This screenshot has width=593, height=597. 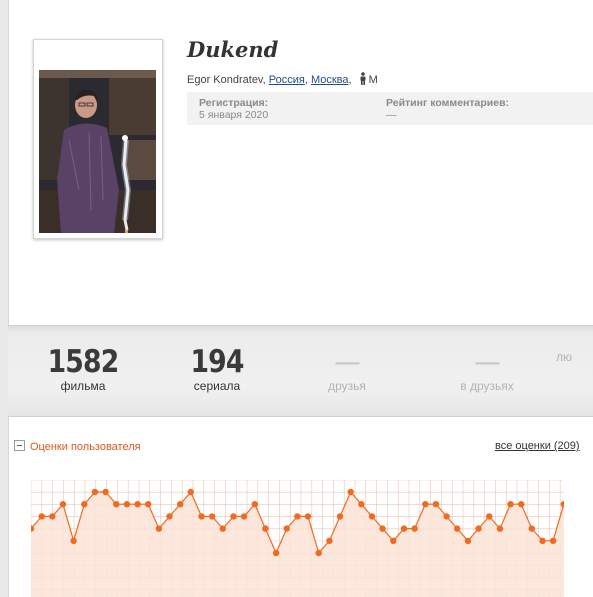 I want to click on comment-rating-value: —, so click(x=391, y=115).